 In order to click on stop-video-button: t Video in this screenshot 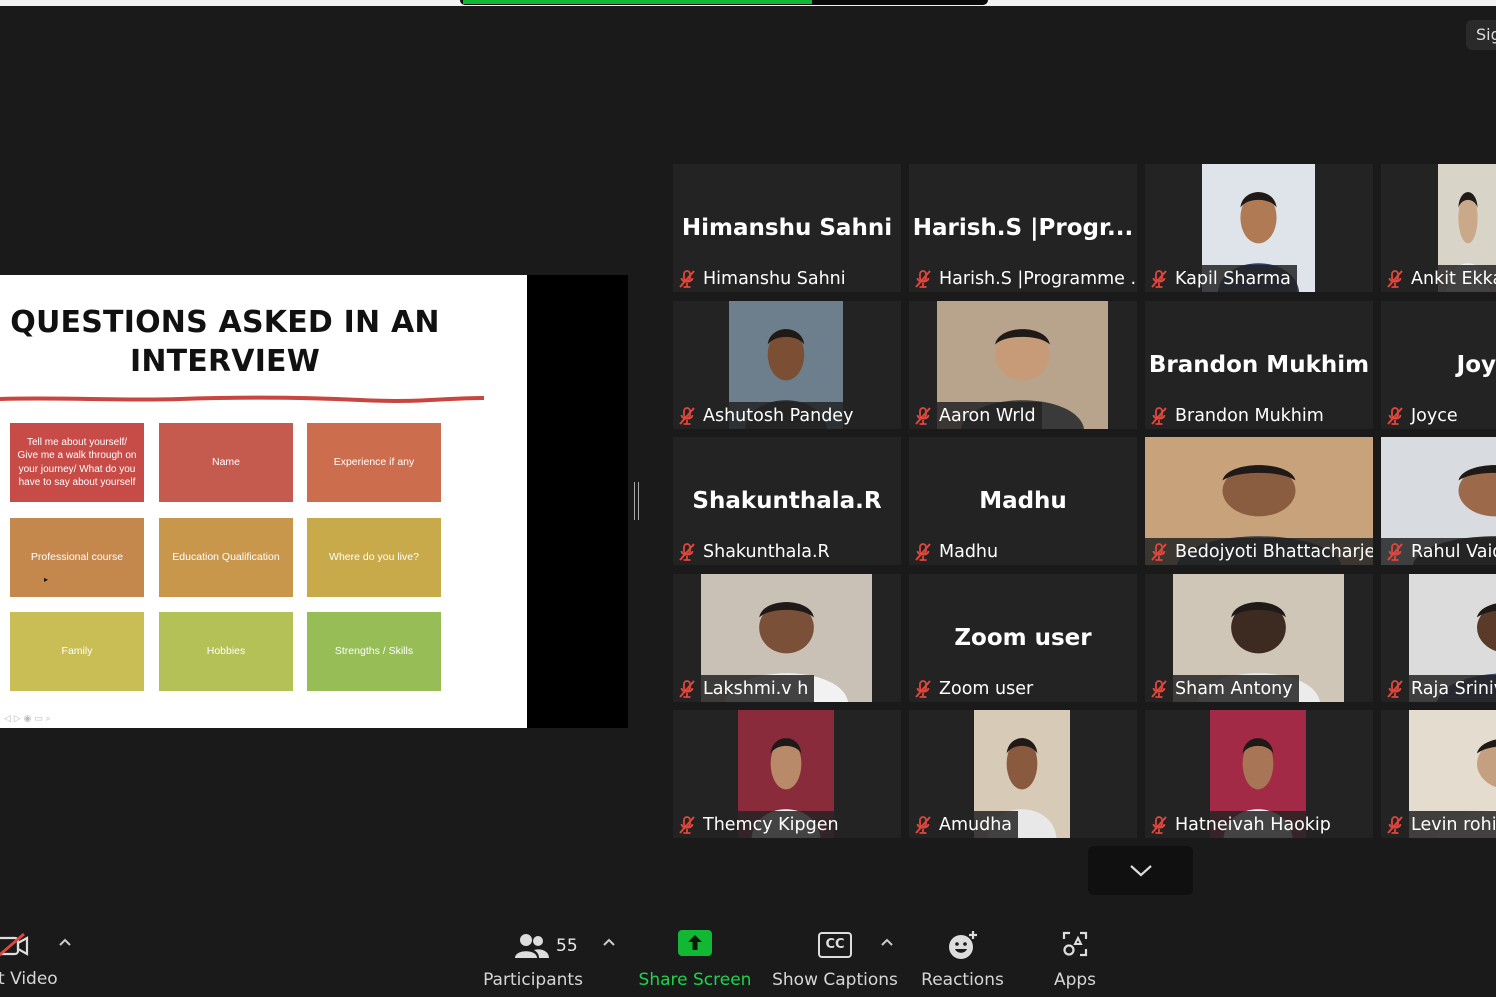, I will do `click(35, 953)`.